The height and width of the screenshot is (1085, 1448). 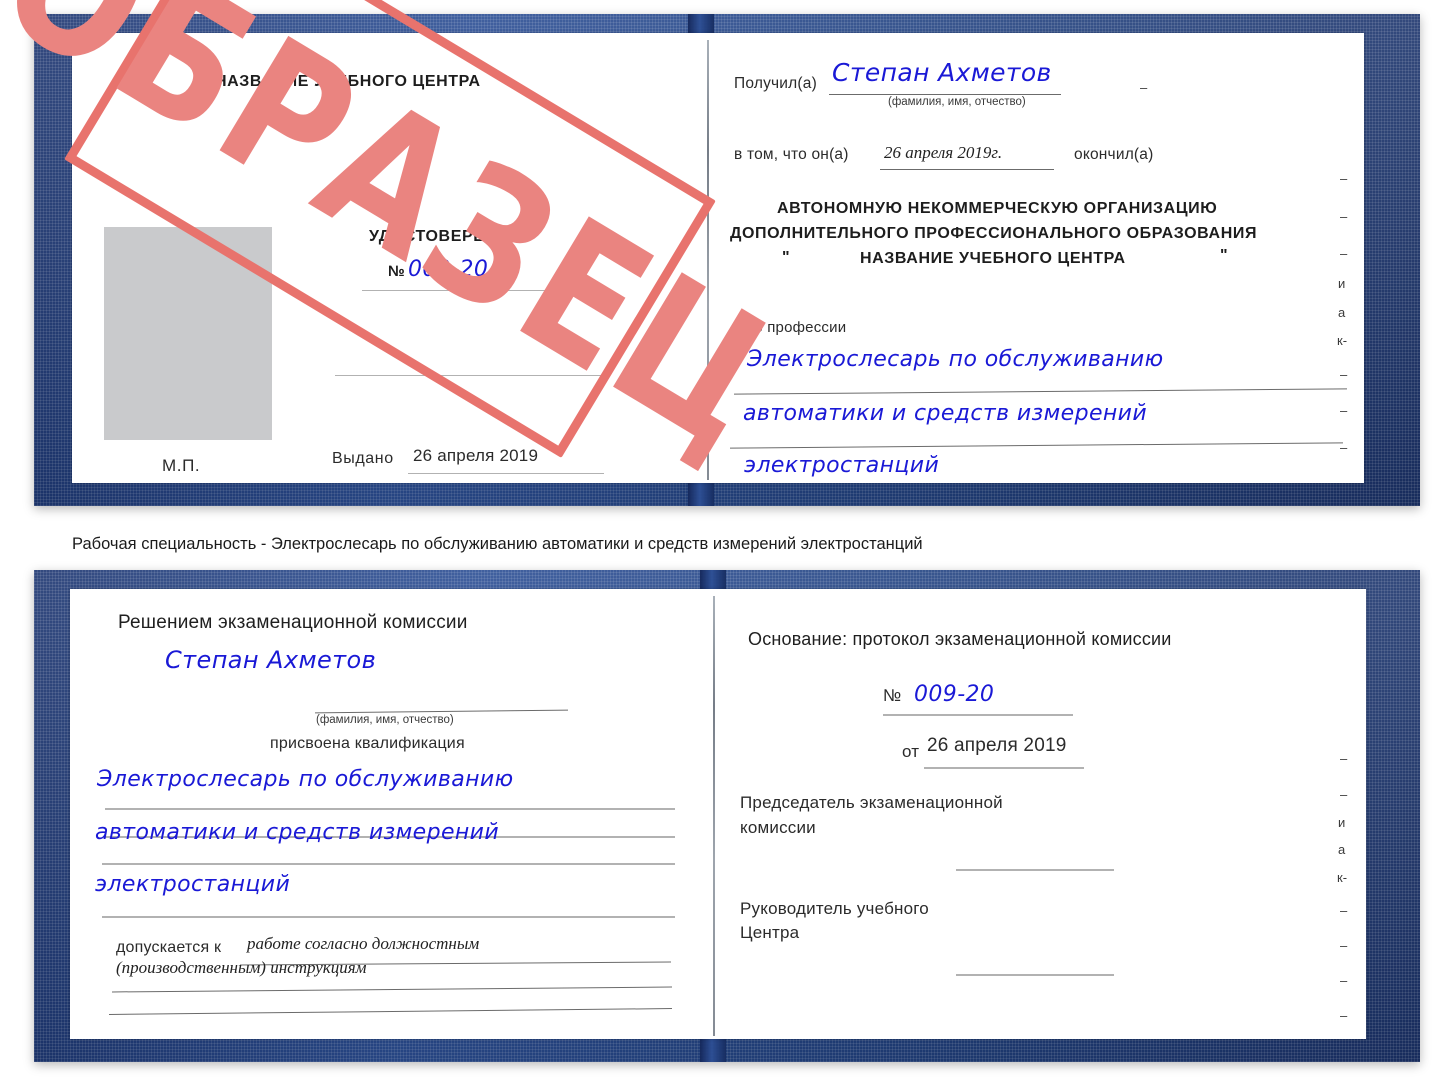 I want to click on edge-dash-0: –, so click(x=1144, y=87).